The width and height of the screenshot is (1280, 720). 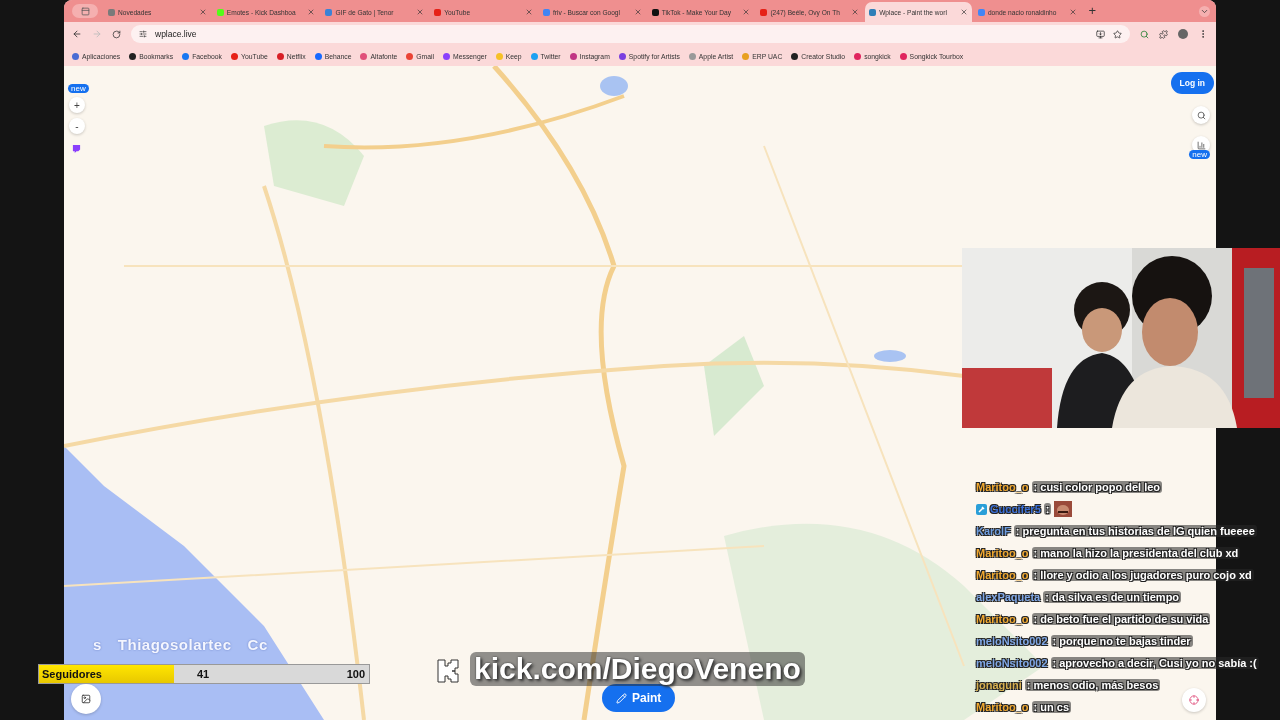 I want to click on chevron-down-icon, so click(x=1204, y=11).